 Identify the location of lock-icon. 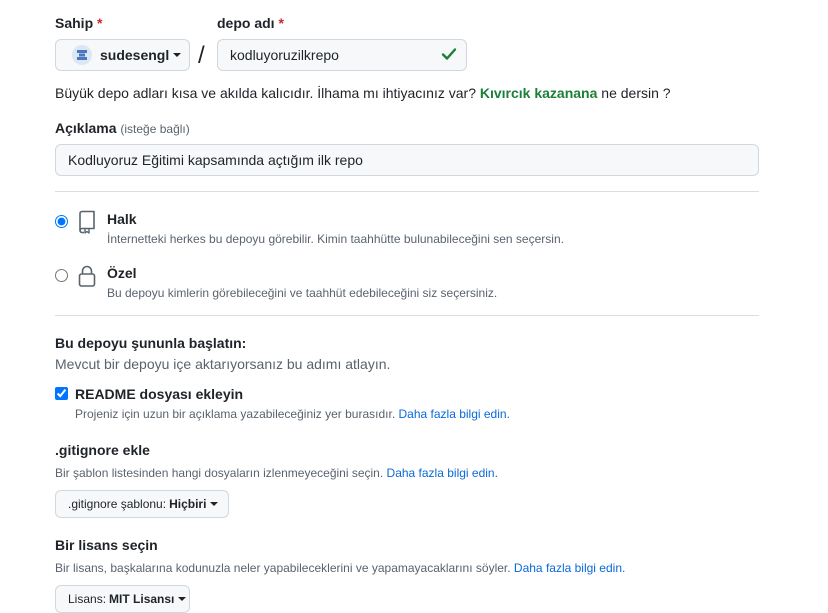
(87, 276).